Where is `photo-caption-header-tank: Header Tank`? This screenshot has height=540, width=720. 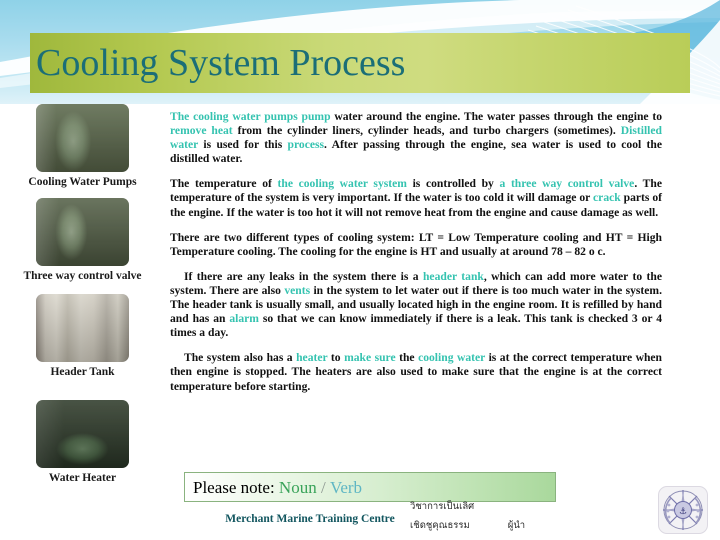 photo-caption-header-tank: Header Tank is located at coordinates (82, 372).